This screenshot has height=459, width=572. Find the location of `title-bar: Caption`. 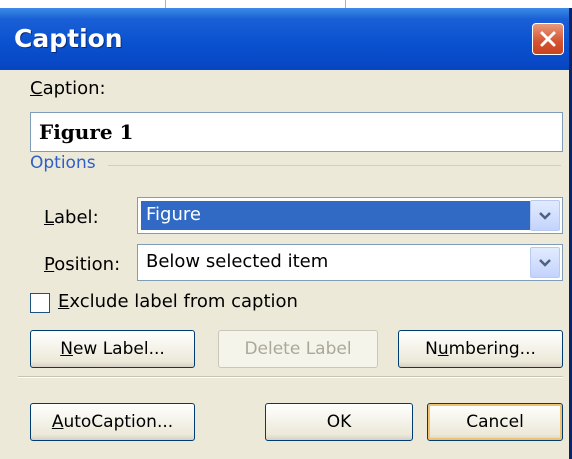

title-bar: Caption is located at coordinates (284, 39).